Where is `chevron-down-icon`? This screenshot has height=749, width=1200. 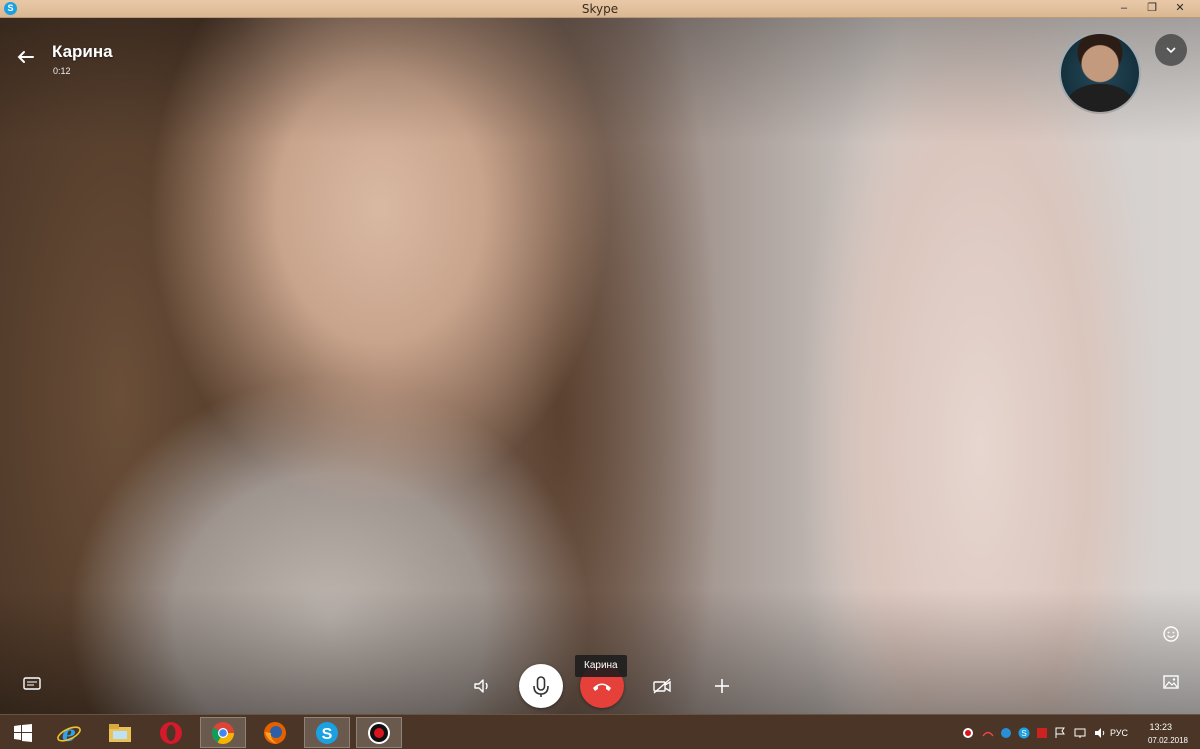
chevron-down-icon is located at coordinates (1171, 50).